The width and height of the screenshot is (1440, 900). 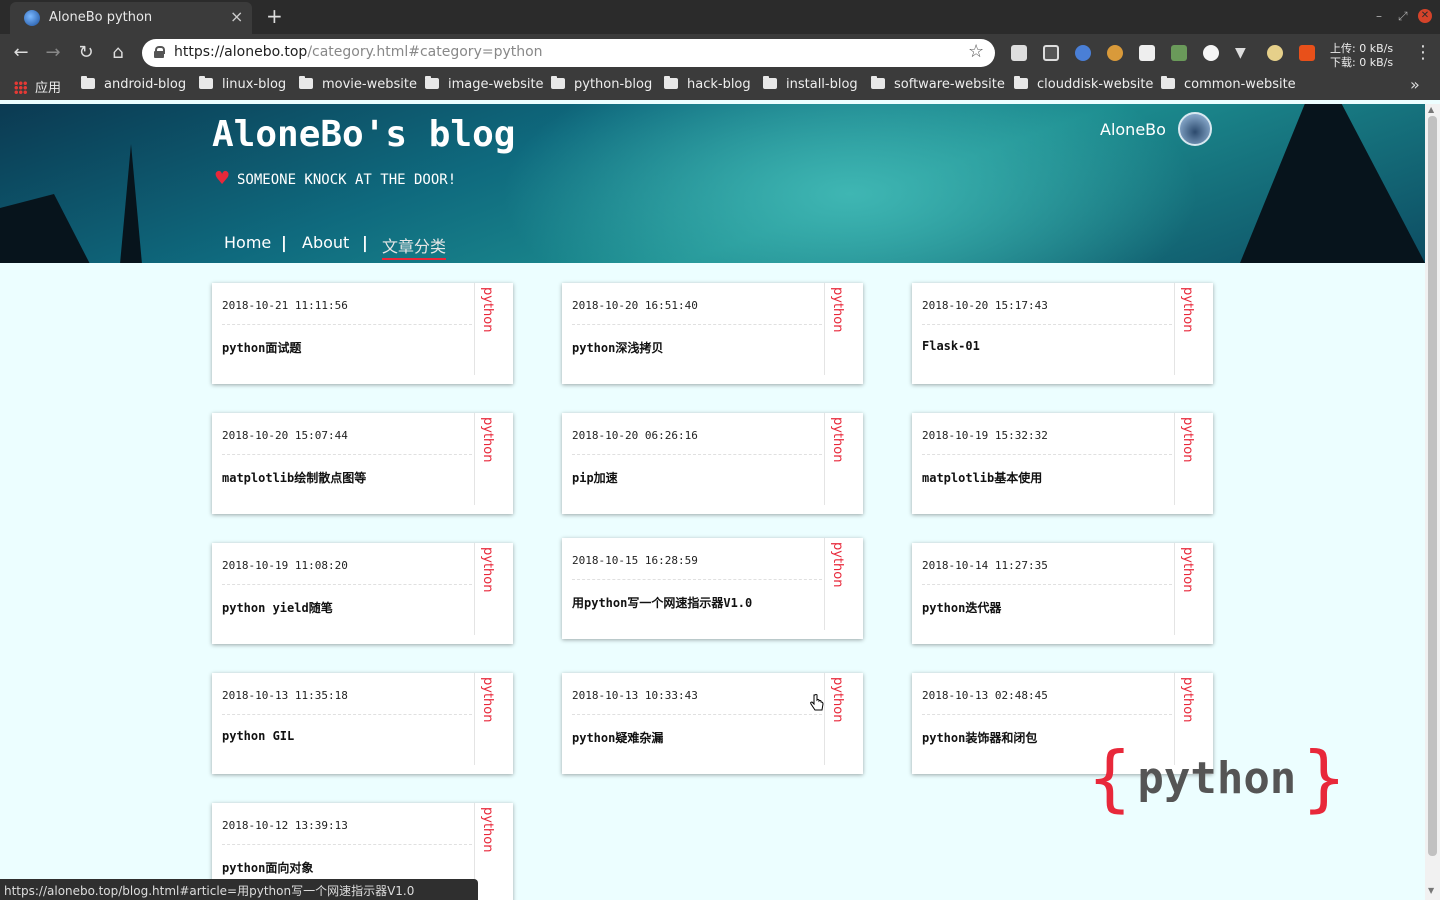 What do you see at coordinates (982, 477) in the screenshot?
I see `article-title: matplotlib基本使用` at bounding box center [982, 477].